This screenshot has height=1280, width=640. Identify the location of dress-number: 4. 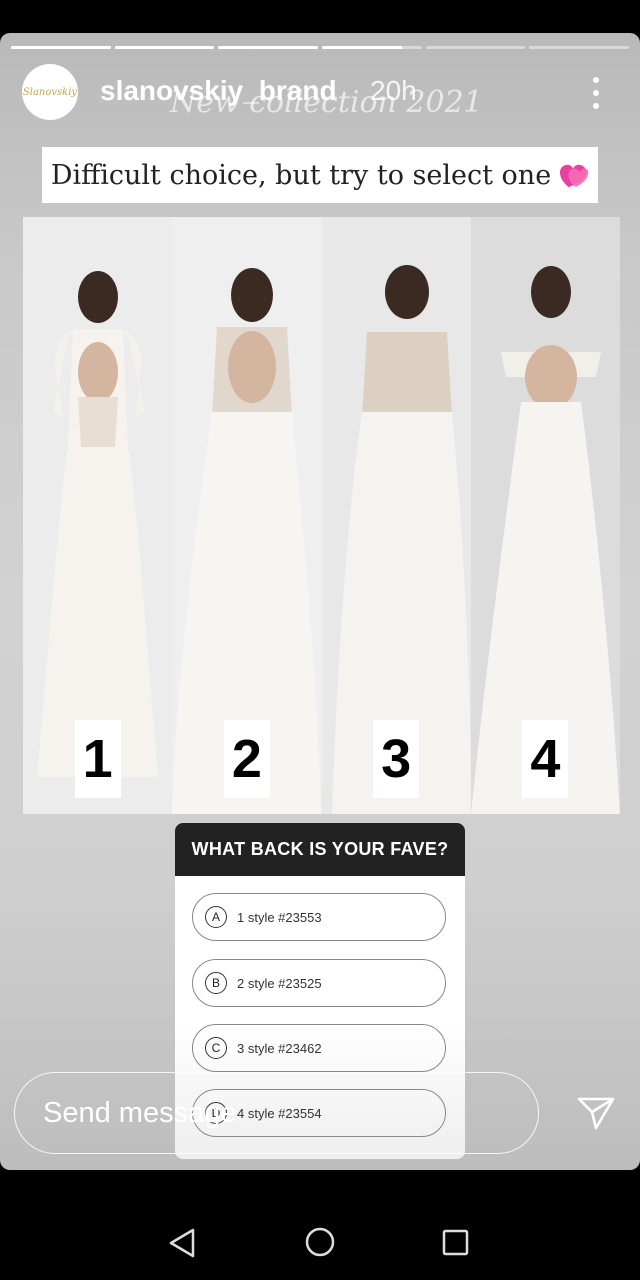
(545, 759).